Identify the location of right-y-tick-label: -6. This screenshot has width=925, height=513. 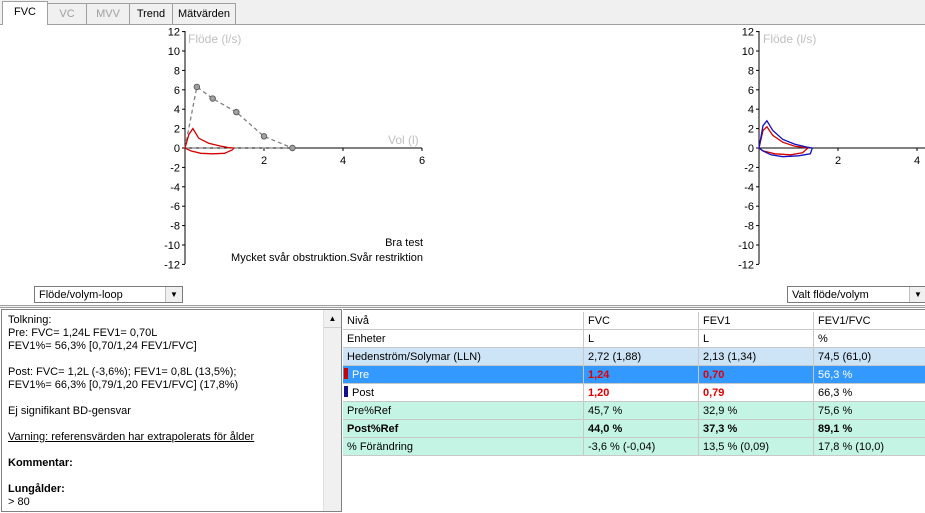
(749, 207).